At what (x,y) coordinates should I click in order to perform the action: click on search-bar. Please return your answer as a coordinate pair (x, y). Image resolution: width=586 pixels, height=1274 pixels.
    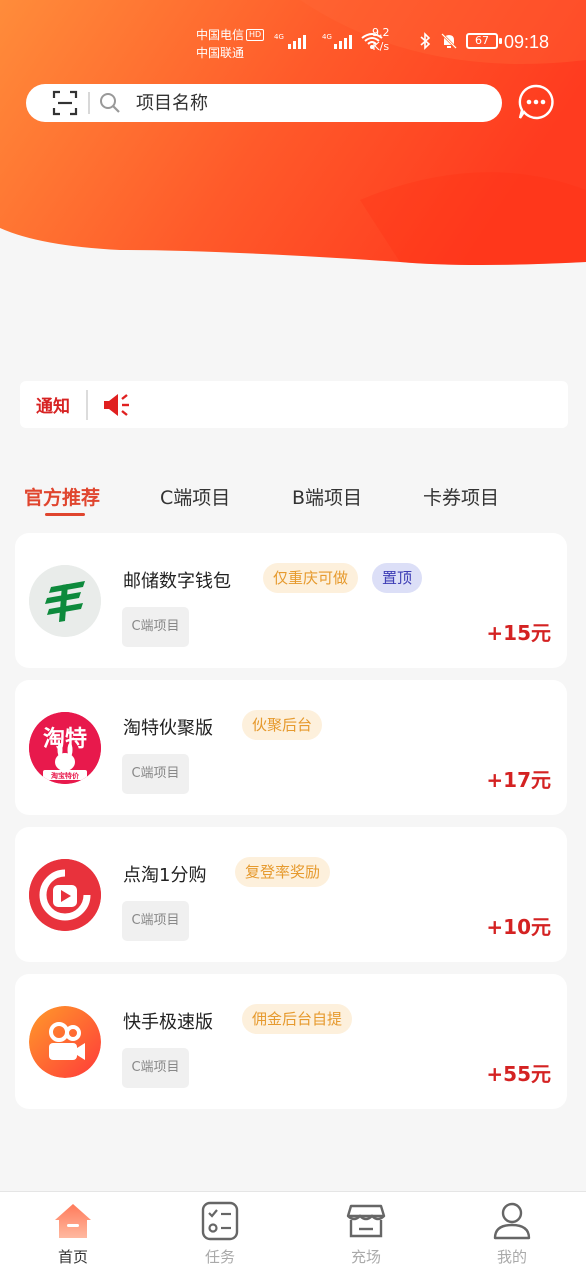
    Looking at the image, I should click on (264, 103).